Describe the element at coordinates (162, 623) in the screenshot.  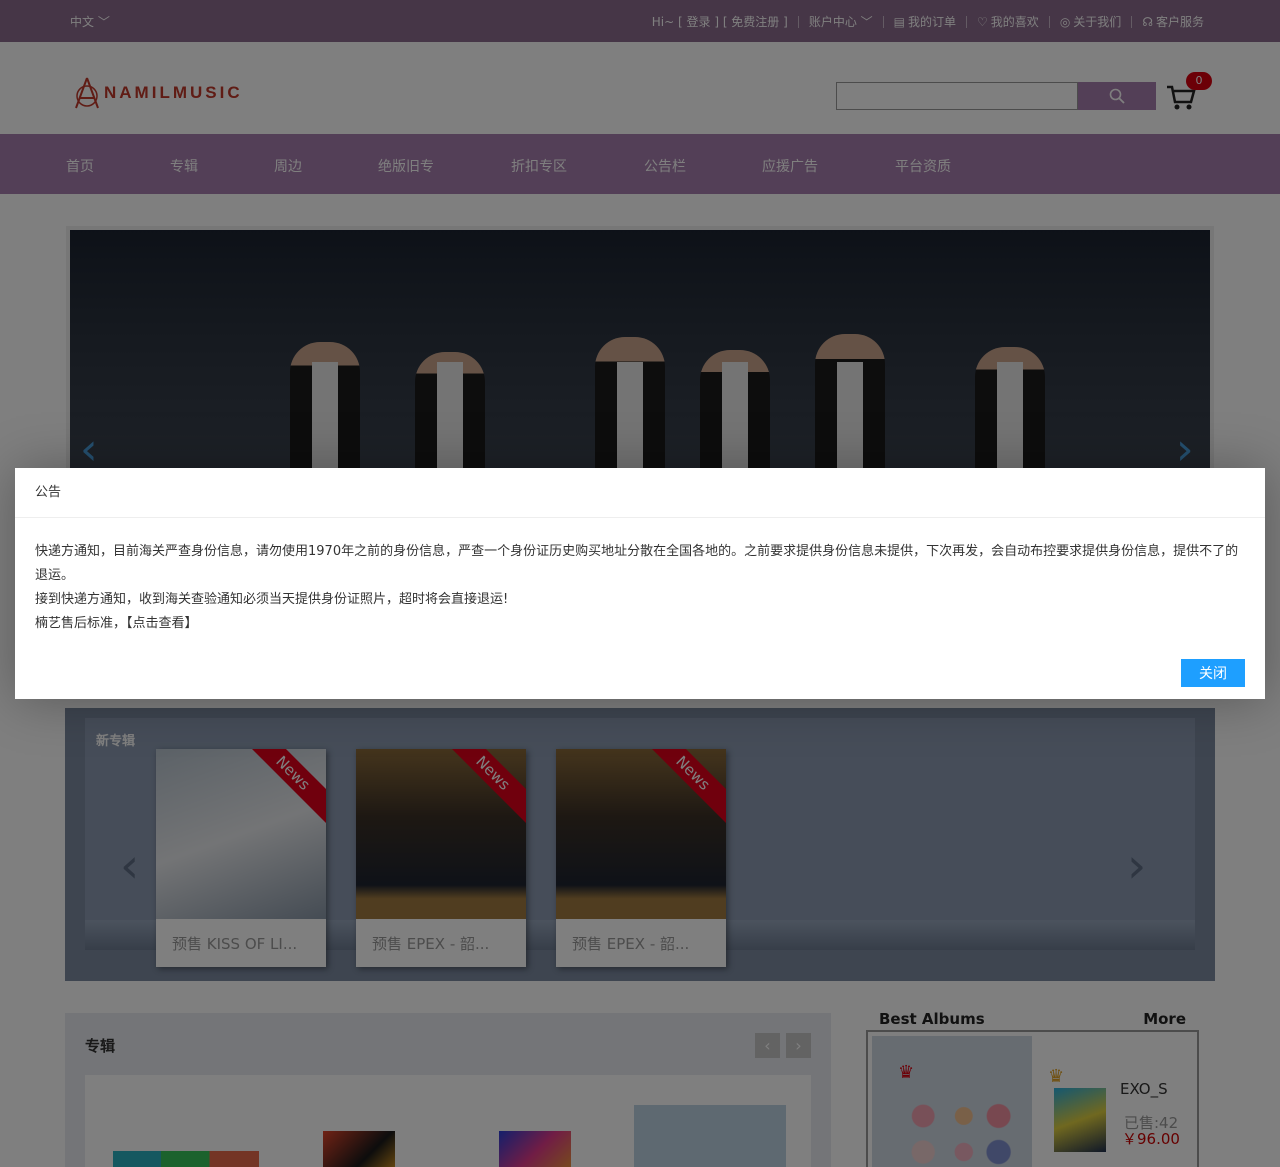
I see `after-sales-link: 【点击查看】` at that location.